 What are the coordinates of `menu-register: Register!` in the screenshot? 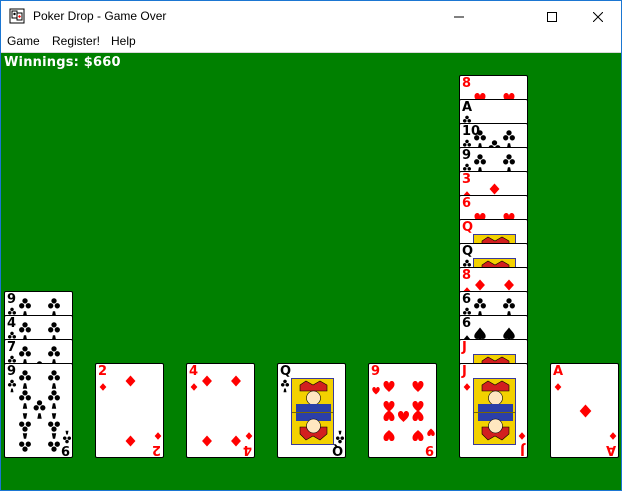 It's located at (76, 41).